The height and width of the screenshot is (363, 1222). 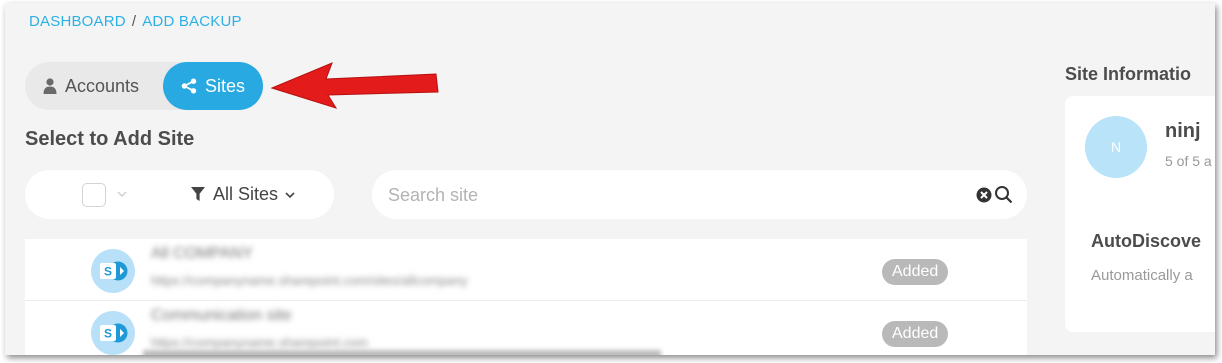 I want to click on breadcrumb-add-backup-link: ADD BACKUP, so click(x=192, y=21).